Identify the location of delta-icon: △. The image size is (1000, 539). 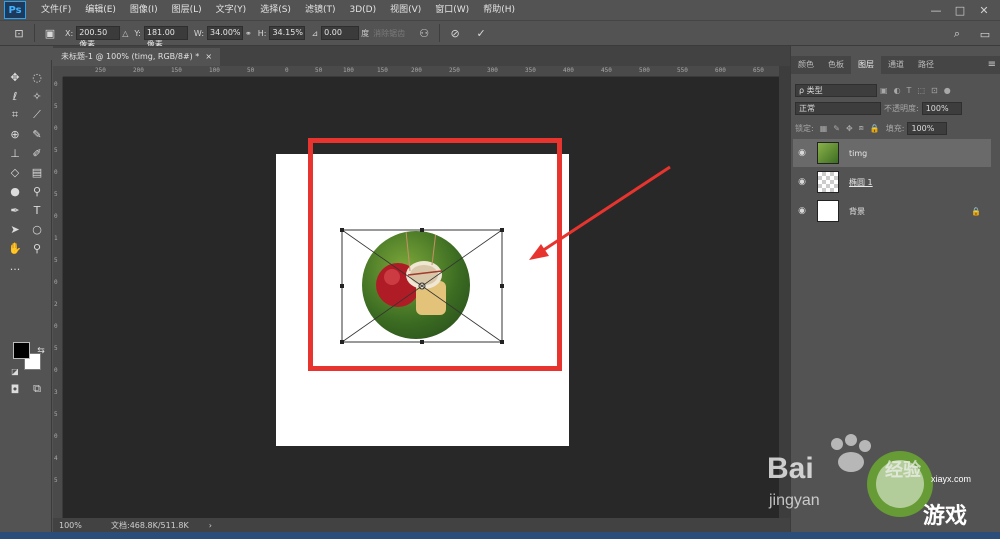
(125, 33).